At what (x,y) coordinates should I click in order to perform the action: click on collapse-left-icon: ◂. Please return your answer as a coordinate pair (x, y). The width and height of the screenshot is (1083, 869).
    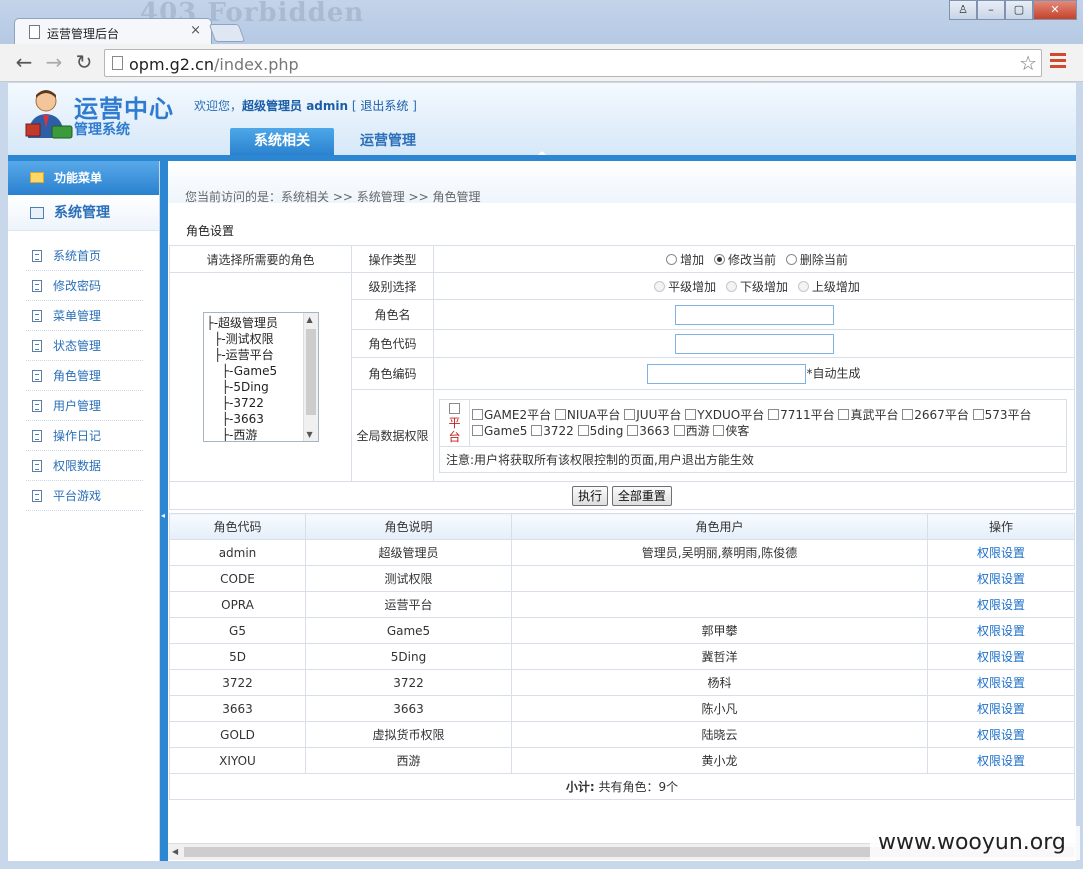
    Looking at the image, I should click on (163, 515).